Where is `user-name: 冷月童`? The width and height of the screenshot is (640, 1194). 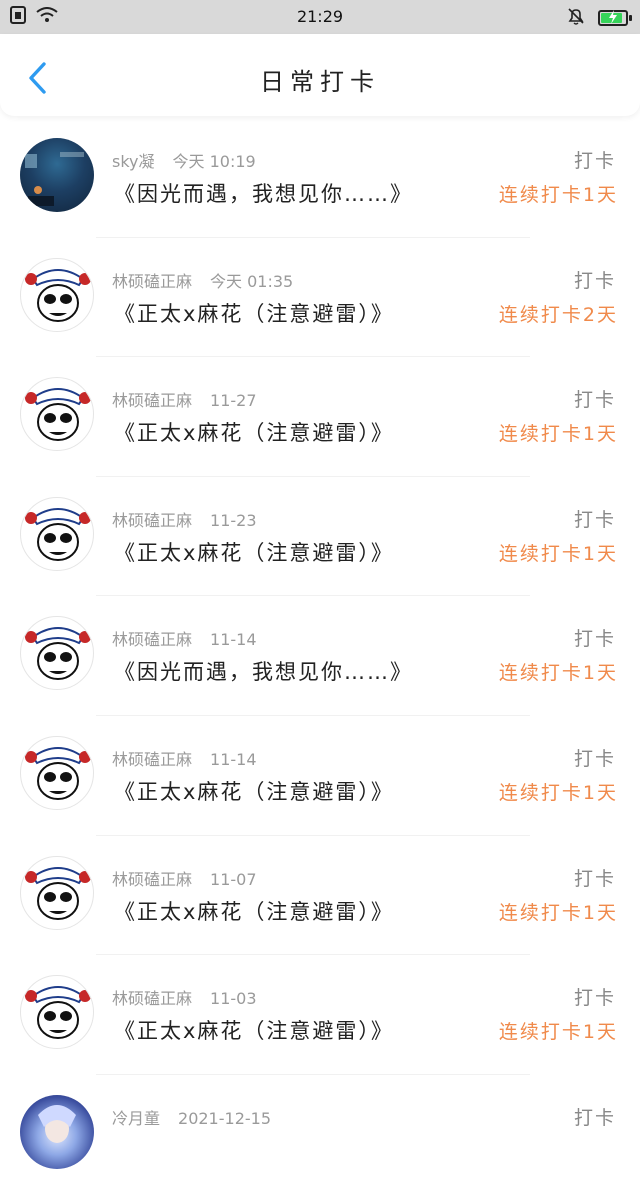
user-name: 冷月童 is located at coordinates (136, 1118).